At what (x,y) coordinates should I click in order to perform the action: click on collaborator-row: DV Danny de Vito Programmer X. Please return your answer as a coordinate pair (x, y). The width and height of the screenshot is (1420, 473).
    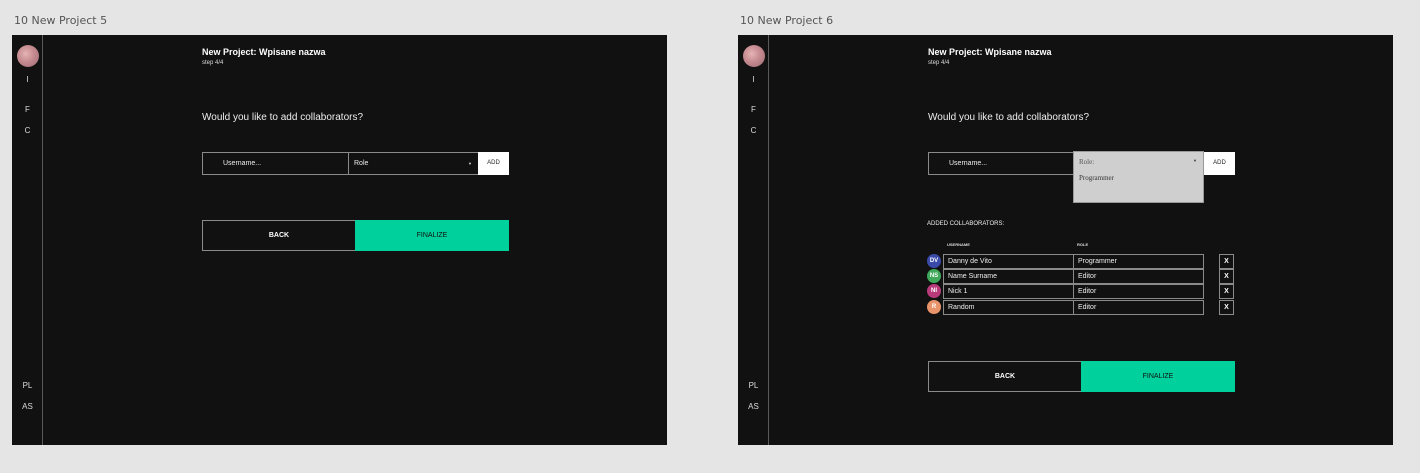
    Looking at the image, I should click on (1080, 261).